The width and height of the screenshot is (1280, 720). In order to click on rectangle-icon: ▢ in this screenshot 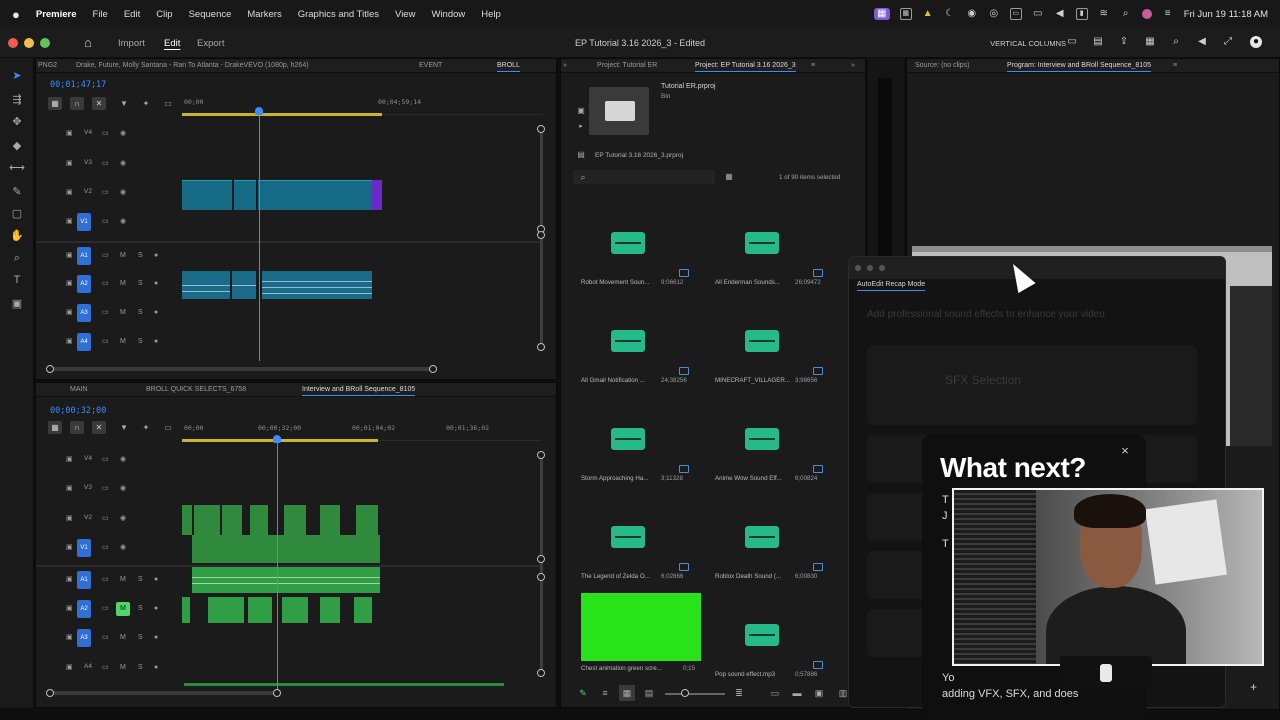, I will do `click(17, 214)`.